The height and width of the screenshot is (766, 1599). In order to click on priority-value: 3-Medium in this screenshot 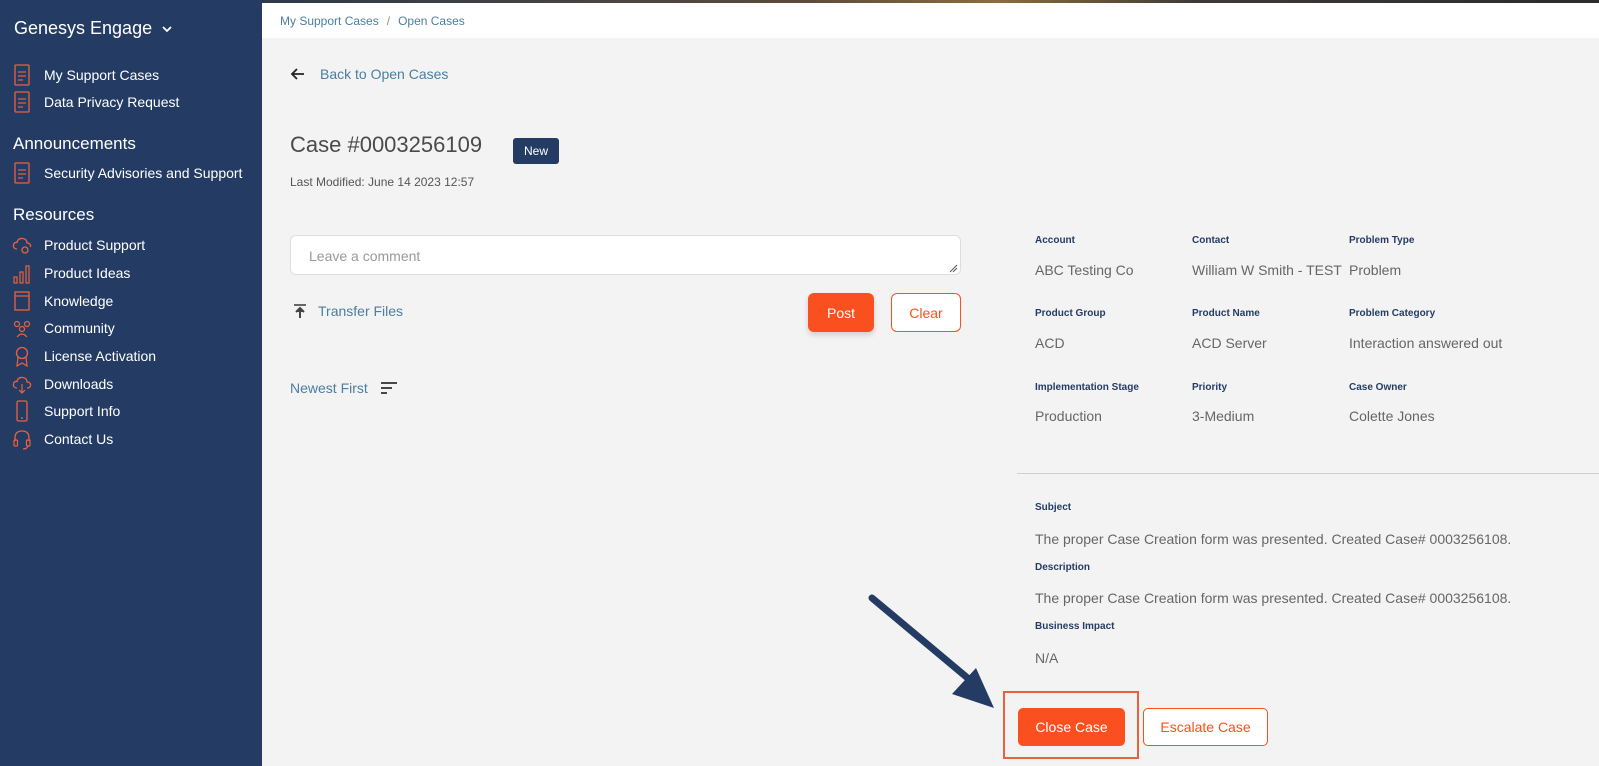, I will do `click(1223, 416)`.